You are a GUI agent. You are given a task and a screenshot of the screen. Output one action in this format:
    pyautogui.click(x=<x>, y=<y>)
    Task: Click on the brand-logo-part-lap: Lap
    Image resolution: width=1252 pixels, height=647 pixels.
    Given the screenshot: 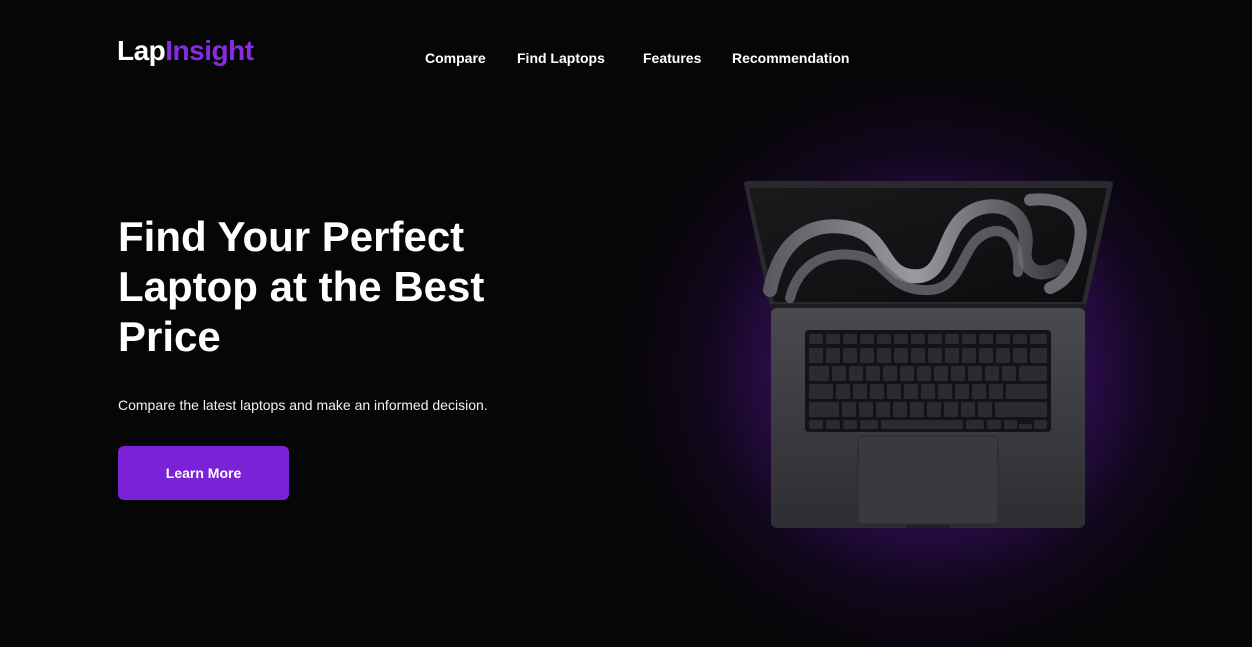 What is the action you would take?
    pyautogui.click(x=141, y=50)
    